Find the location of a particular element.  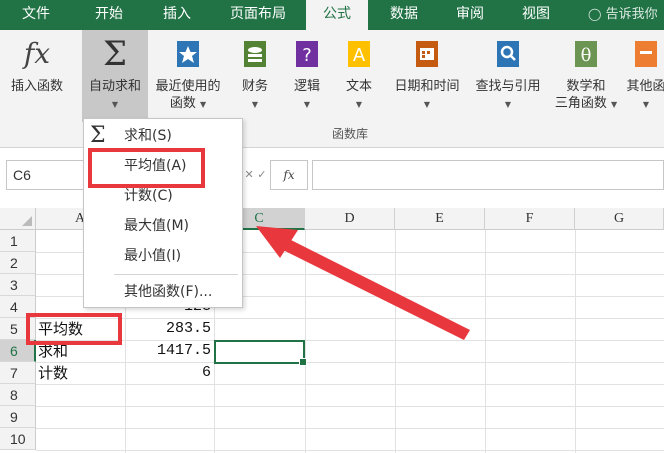

fx-icon: fx is located at coordinates (37, 53).